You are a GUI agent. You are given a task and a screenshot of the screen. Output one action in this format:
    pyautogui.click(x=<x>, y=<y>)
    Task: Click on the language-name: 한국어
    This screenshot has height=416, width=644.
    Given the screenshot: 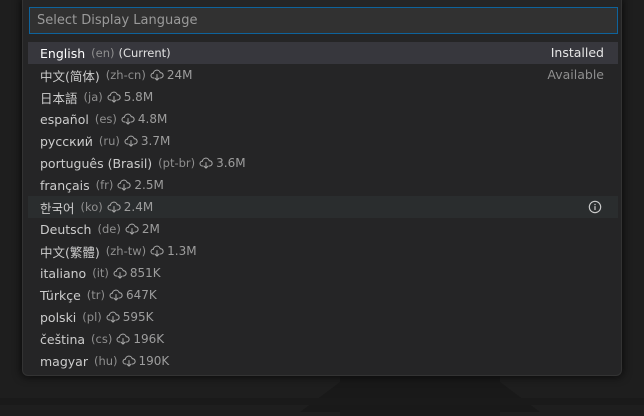 What is the action you would take?
    pyautogui.click(x=57, y=208)
    